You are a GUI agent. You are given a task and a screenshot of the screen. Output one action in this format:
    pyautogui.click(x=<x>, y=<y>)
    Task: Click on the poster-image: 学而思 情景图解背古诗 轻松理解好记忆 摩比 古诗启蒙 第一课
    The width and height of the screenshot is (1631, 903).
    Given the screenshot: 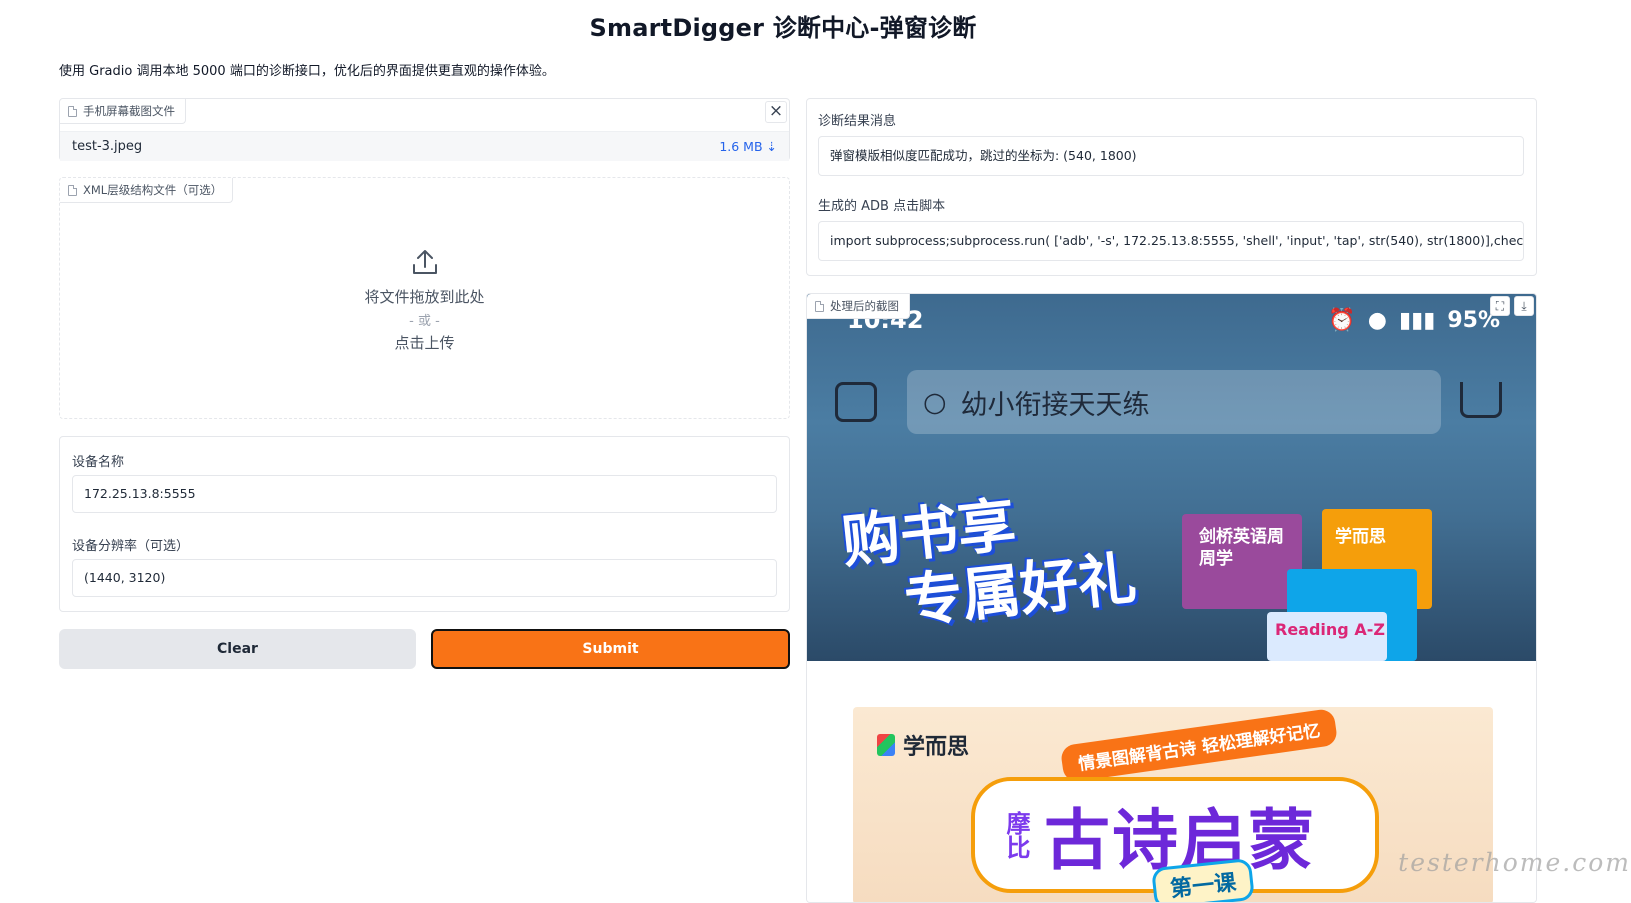 What is the action you would take?
    pyautogui.click(x=1173, y=804)
    